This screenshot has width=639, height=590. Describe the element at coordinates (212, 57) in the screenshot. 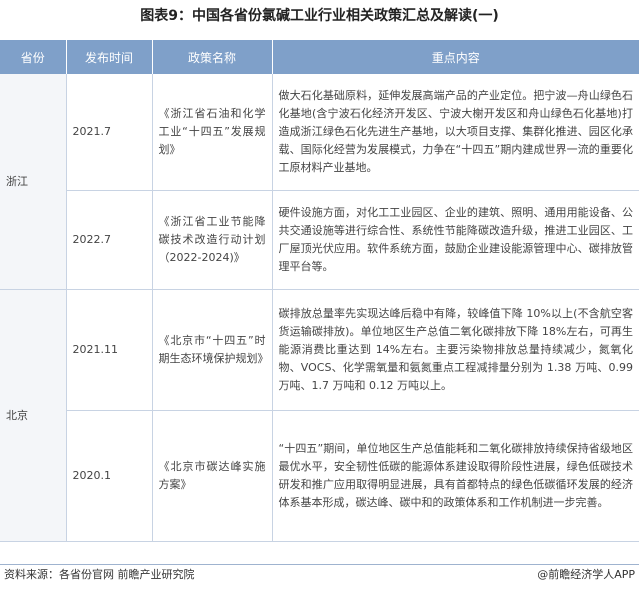

I see `header-policy-name: 政策名称` at that location.